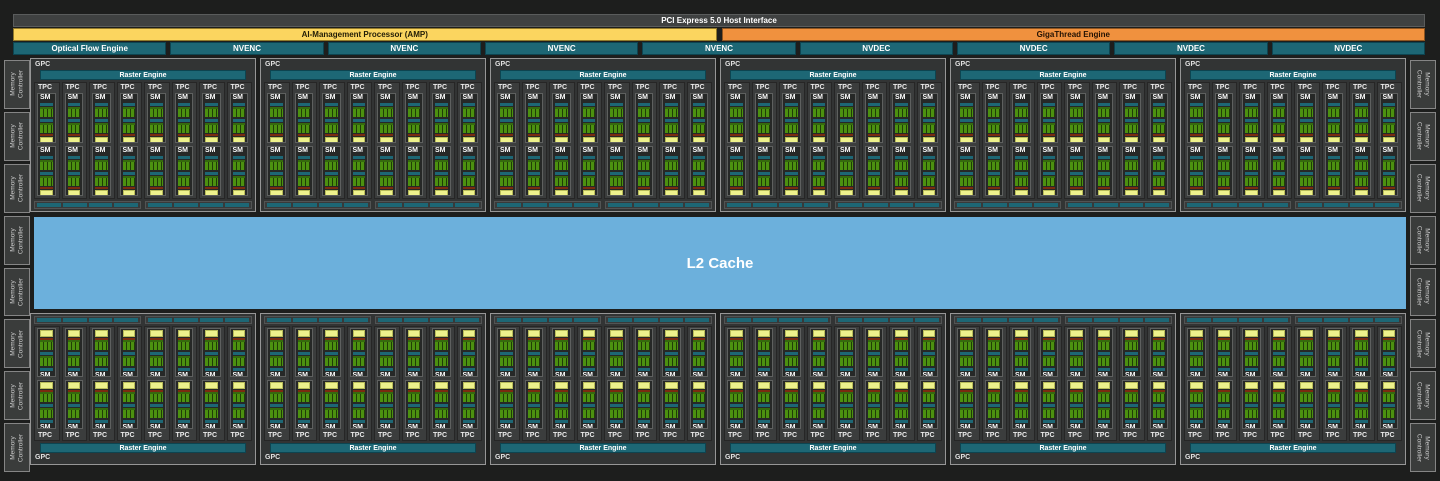  Describe the element at coordinates (1293, 205) in the screenshot. I see `tpc-cluster-bus-row` at that location.